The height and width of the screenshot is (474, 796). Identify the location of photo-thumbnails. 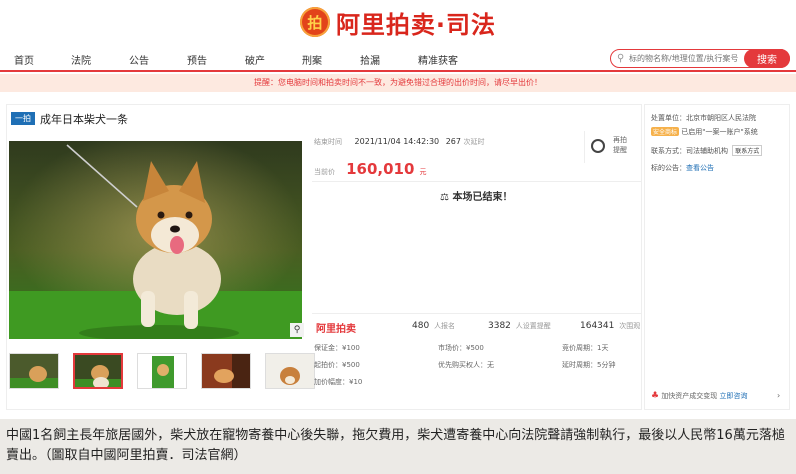
(162, 372).